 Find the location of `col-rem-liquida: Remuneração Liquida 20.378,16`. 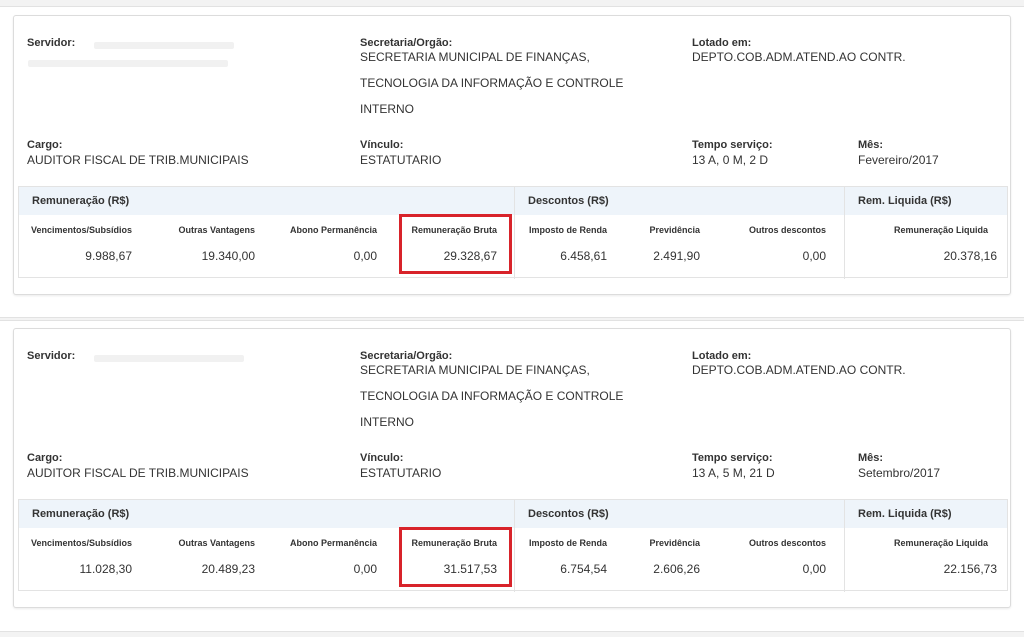

col-rem-liquida: Remuneração Liquida 20.378,16 is located at coordinates (945, 244).